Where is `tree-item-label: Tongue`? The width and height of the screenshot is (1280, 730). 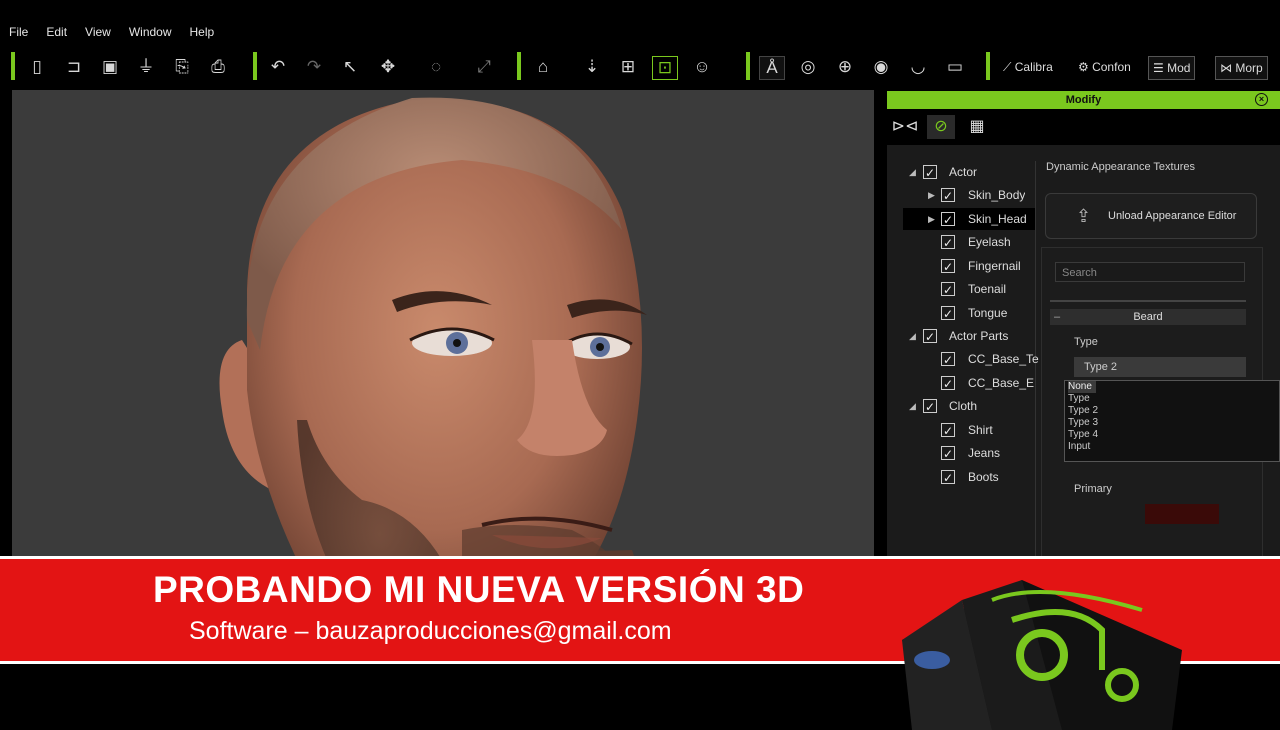
tree-item-label: Tongue is located at coordinates (988, 313).